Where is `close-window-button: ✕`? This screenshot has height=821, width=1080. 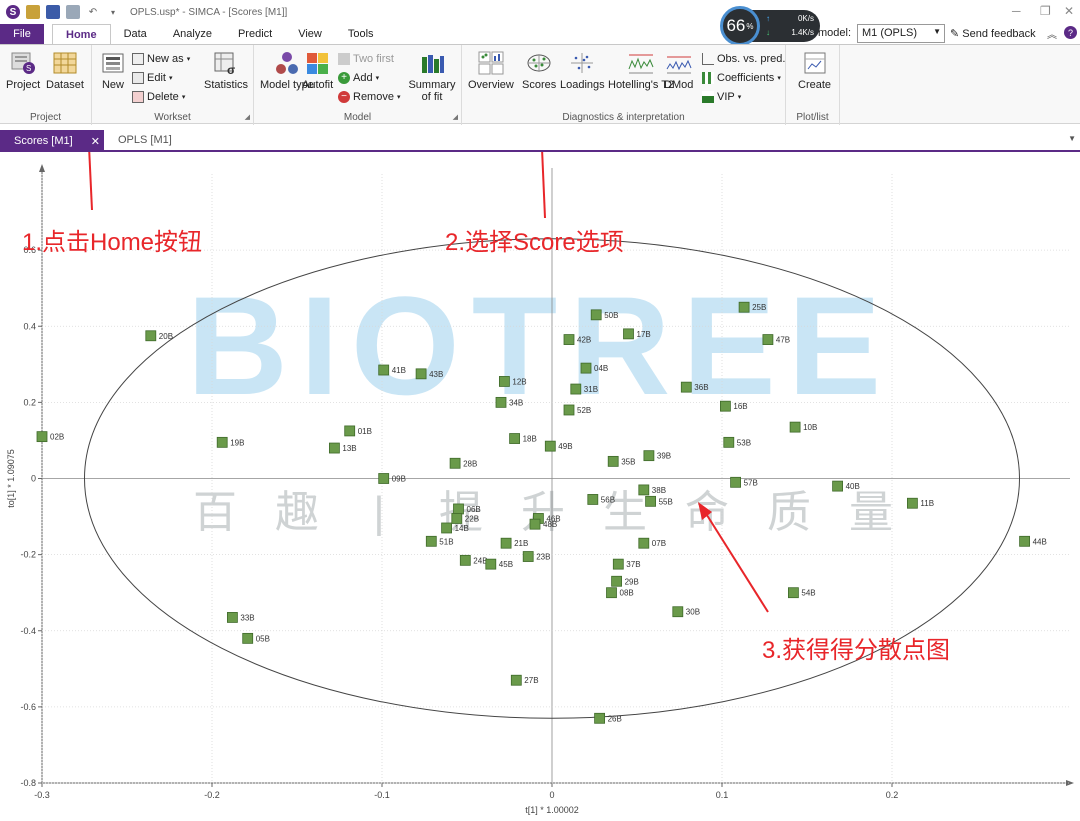
close-window-button: ✕ is located at coordinates (1069, 11).